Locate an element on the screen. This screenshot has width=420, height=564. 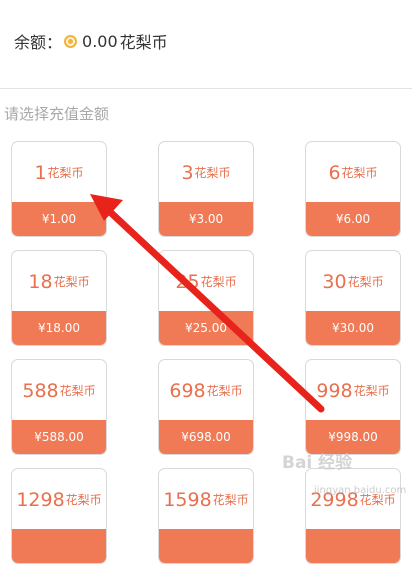
package-price: ¥30.00 is located at coordinates (353, 328).